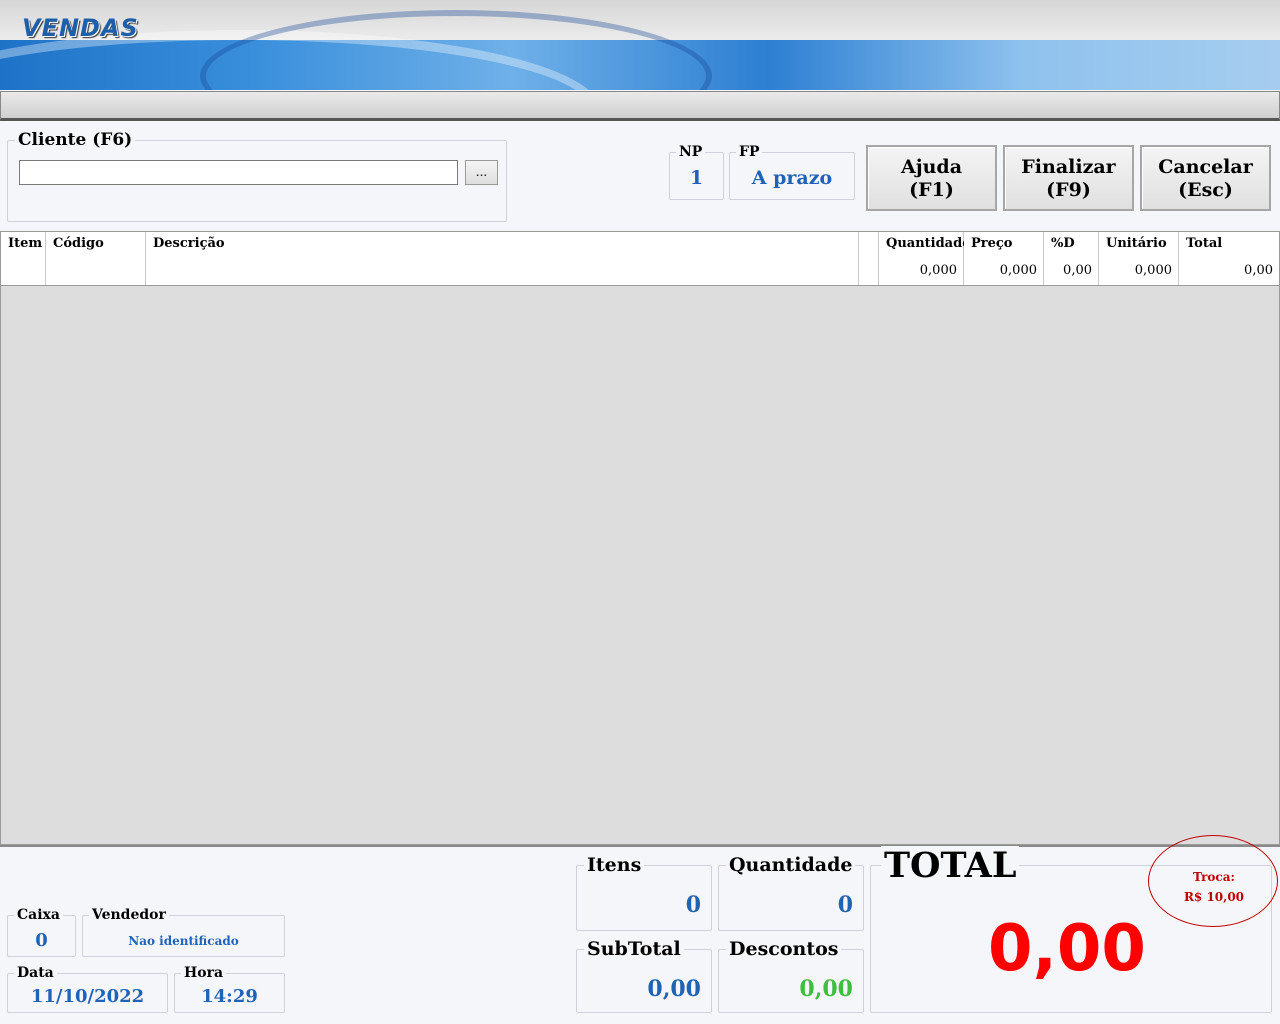  Describe the element at coordinates (1139, 245) in the screenshot. I see `col-header-unitario: Unitário` at that location.